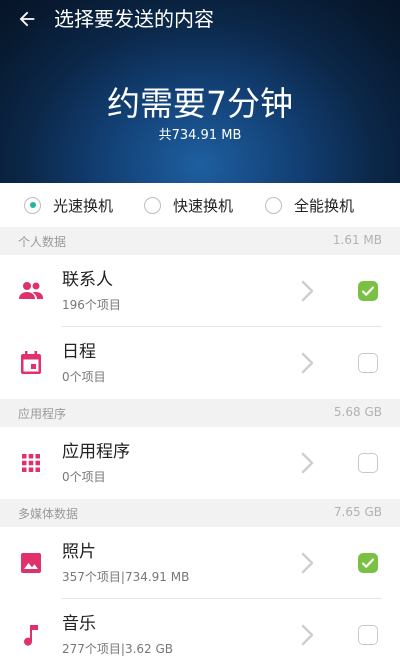 This screenshot has height=666, width=400. I want to click on section-header-personal: 个人数据 1.61 MB, so click(200, 241).